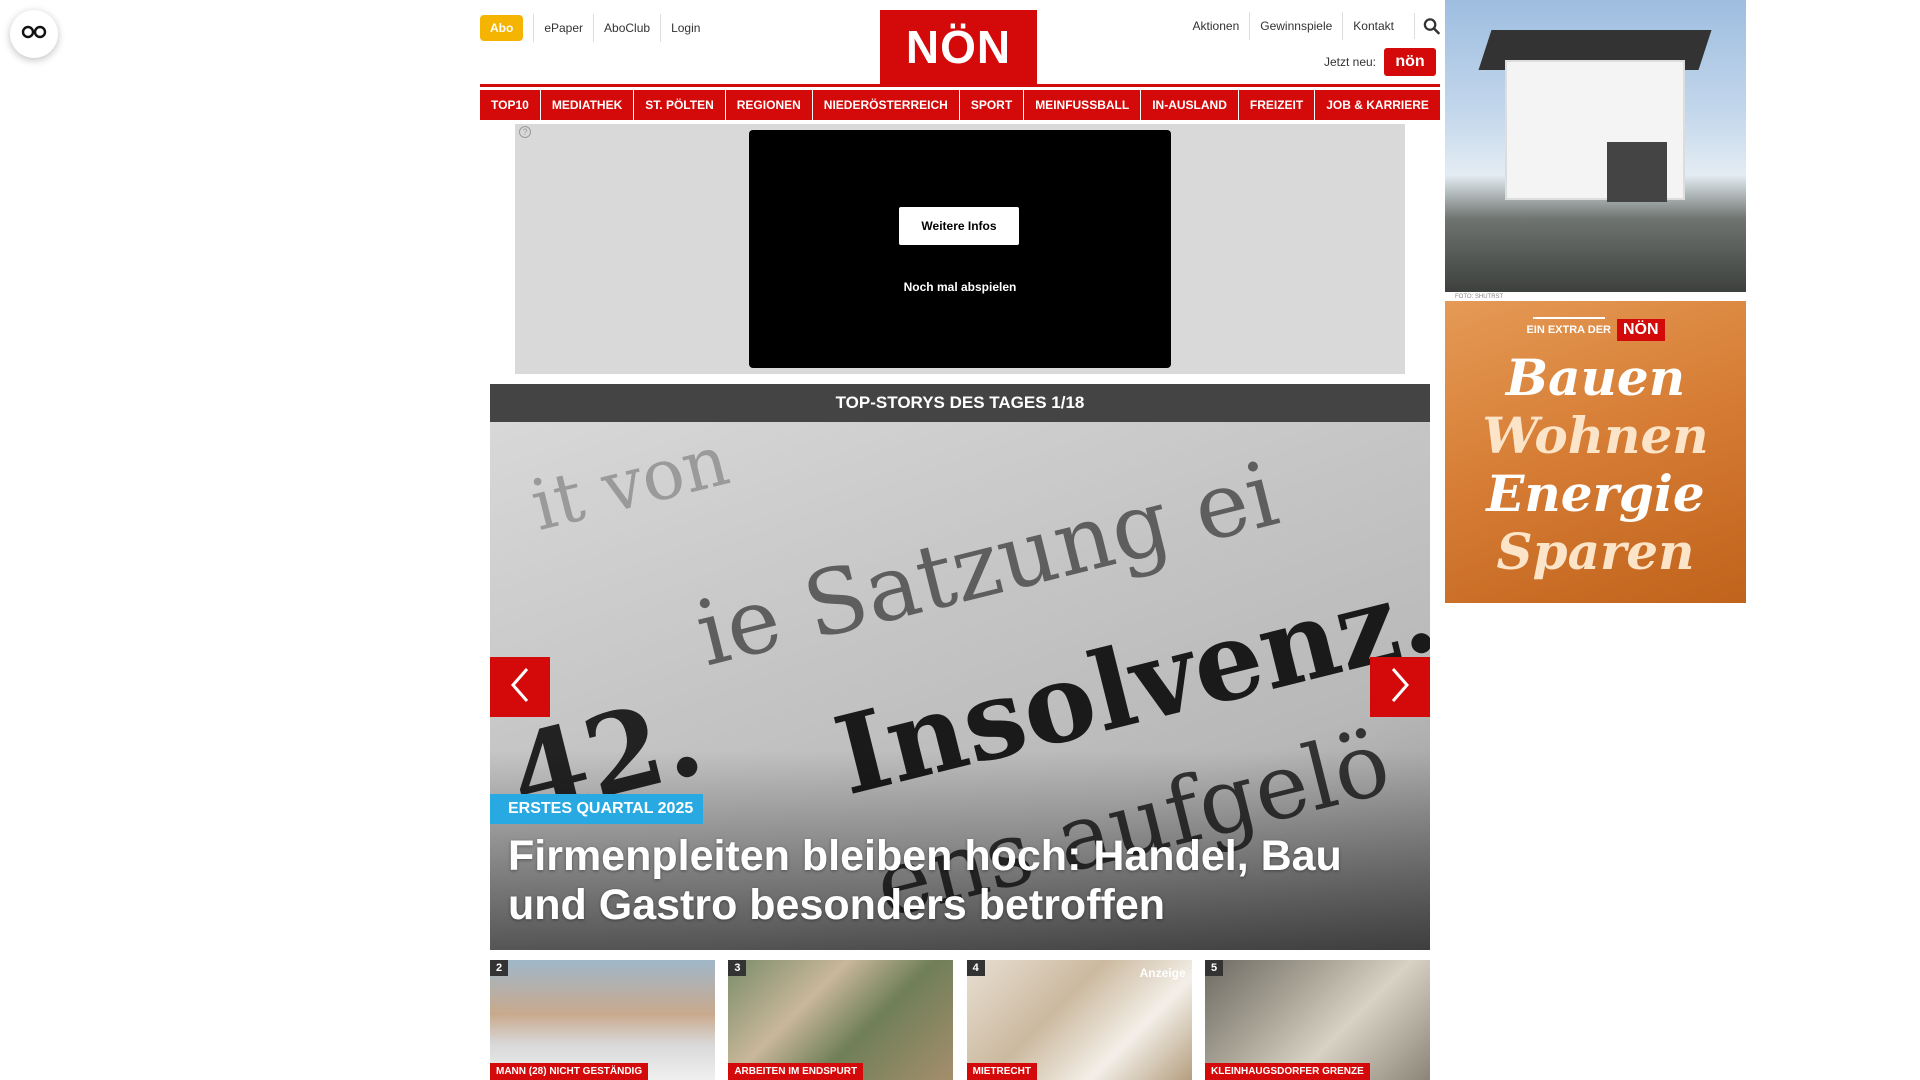  Describe the element at coordinates (960, 287) in the screenshot. I see `replay-link: Noch mal abspielen` at that location.